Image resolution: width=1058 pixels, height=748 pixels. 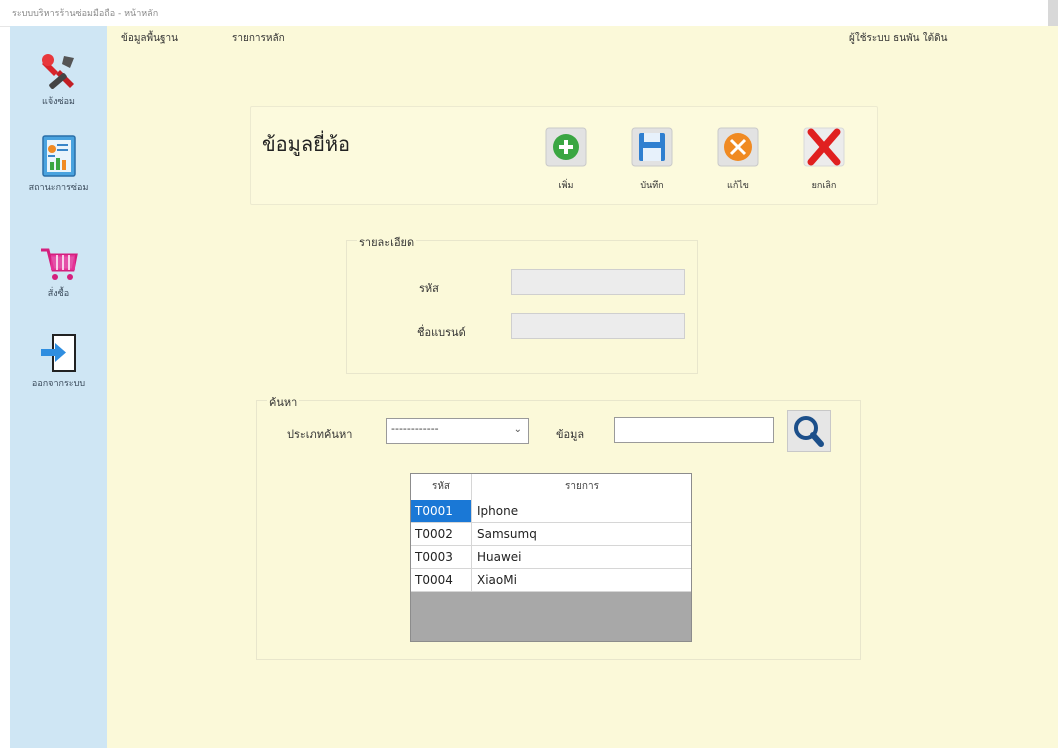 What do you see at coordinates (824, 186) in the screenshot?
I see `cancel-button-label: ยกเลิก` at bounding box center [824, 186].